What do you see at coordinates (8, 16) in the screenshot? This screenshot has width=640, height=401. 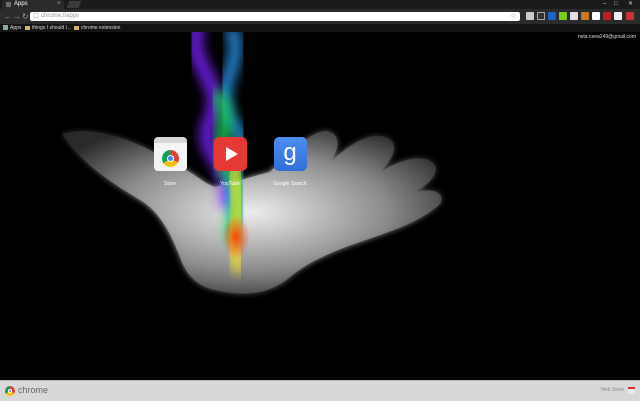 I see `back-button: ←` at bounding box center [8, 16].